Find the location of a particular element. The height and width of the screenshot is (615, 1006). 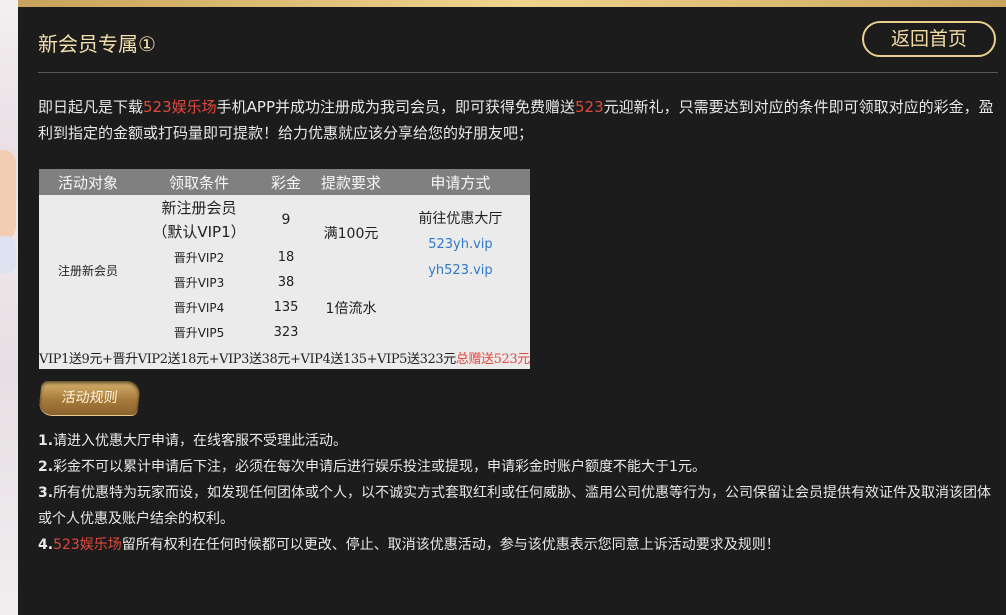

table-cell-target: 注册新会员 is located at coordinates (88, 270).